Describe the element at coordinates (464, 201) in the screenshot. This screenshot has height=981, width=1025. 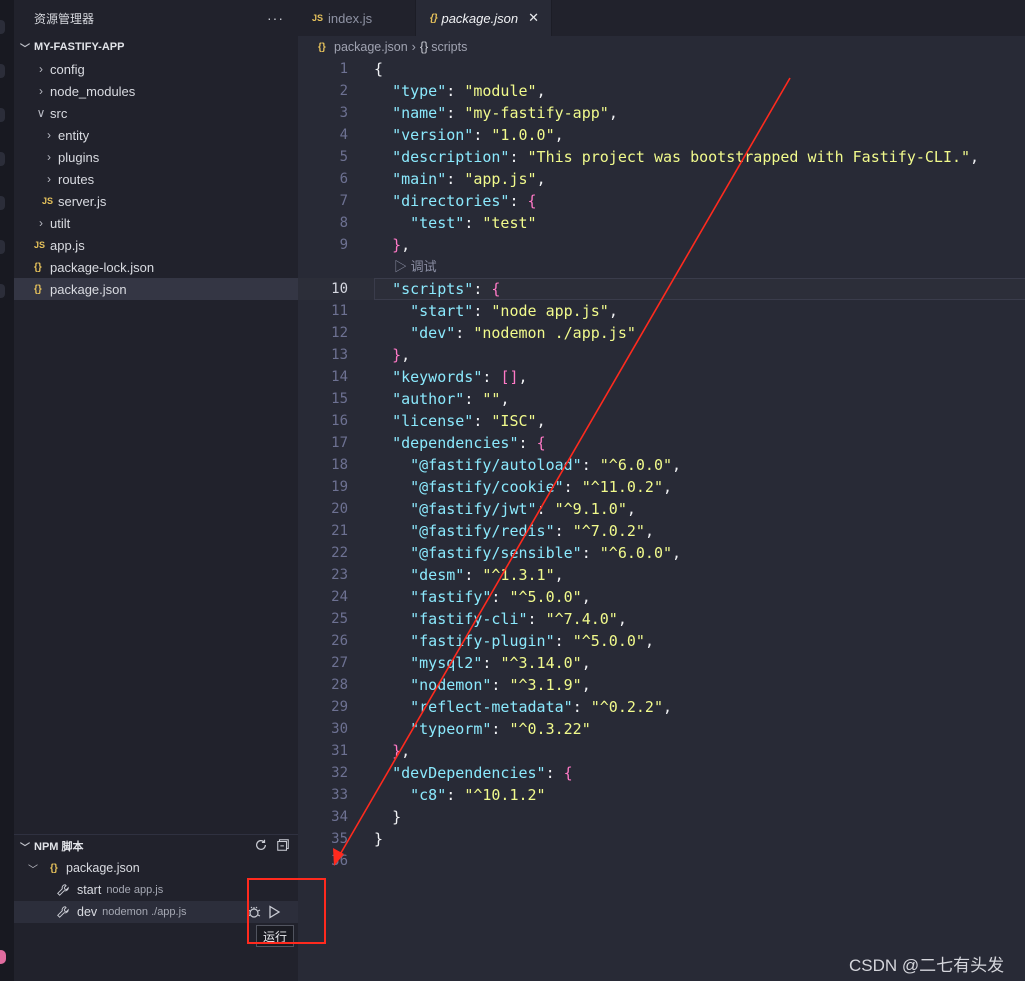
I see `code-text: "directories": {` at that location.